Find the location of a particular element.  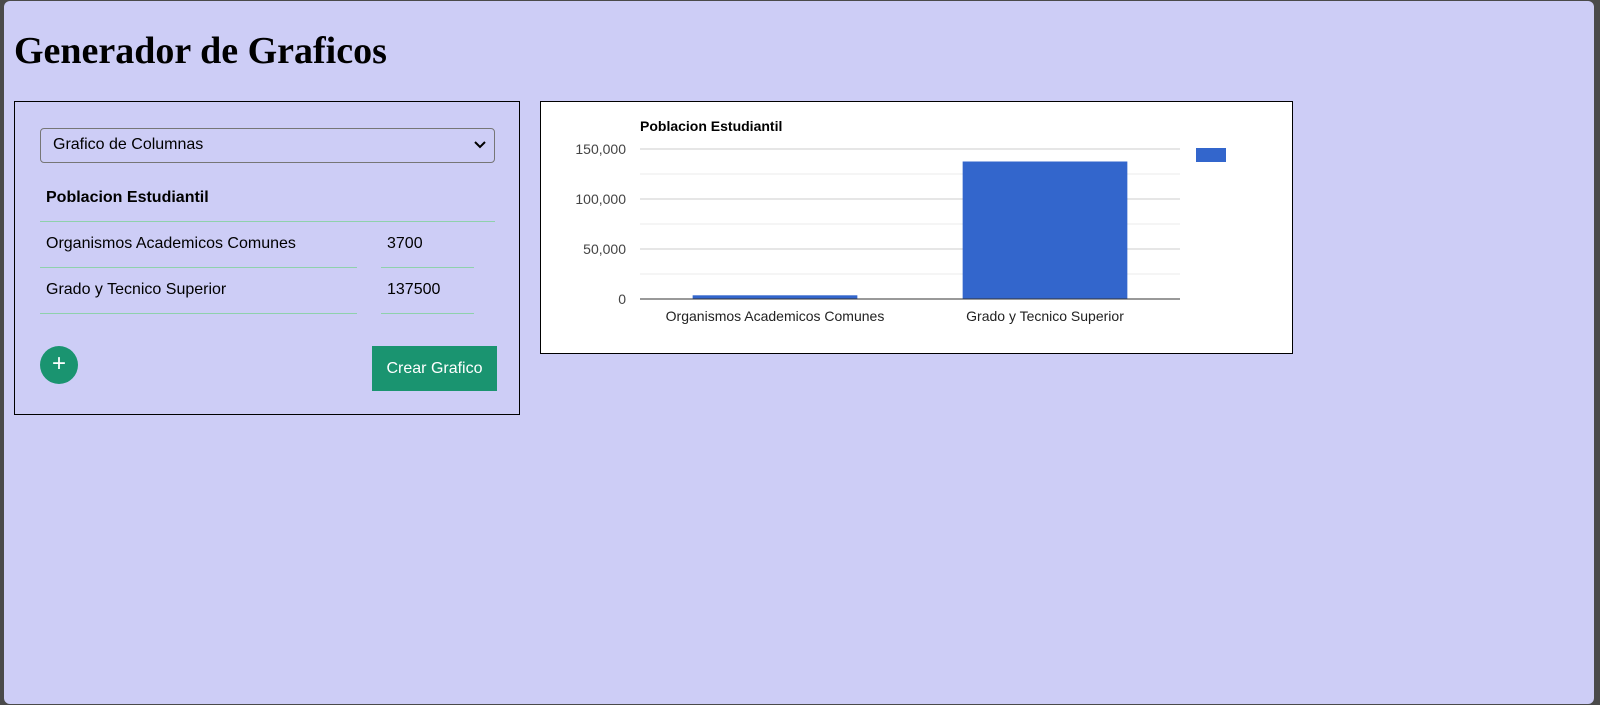

chart-type-selected-value: Grafico de Columnas is located at coordinates (128, 144).